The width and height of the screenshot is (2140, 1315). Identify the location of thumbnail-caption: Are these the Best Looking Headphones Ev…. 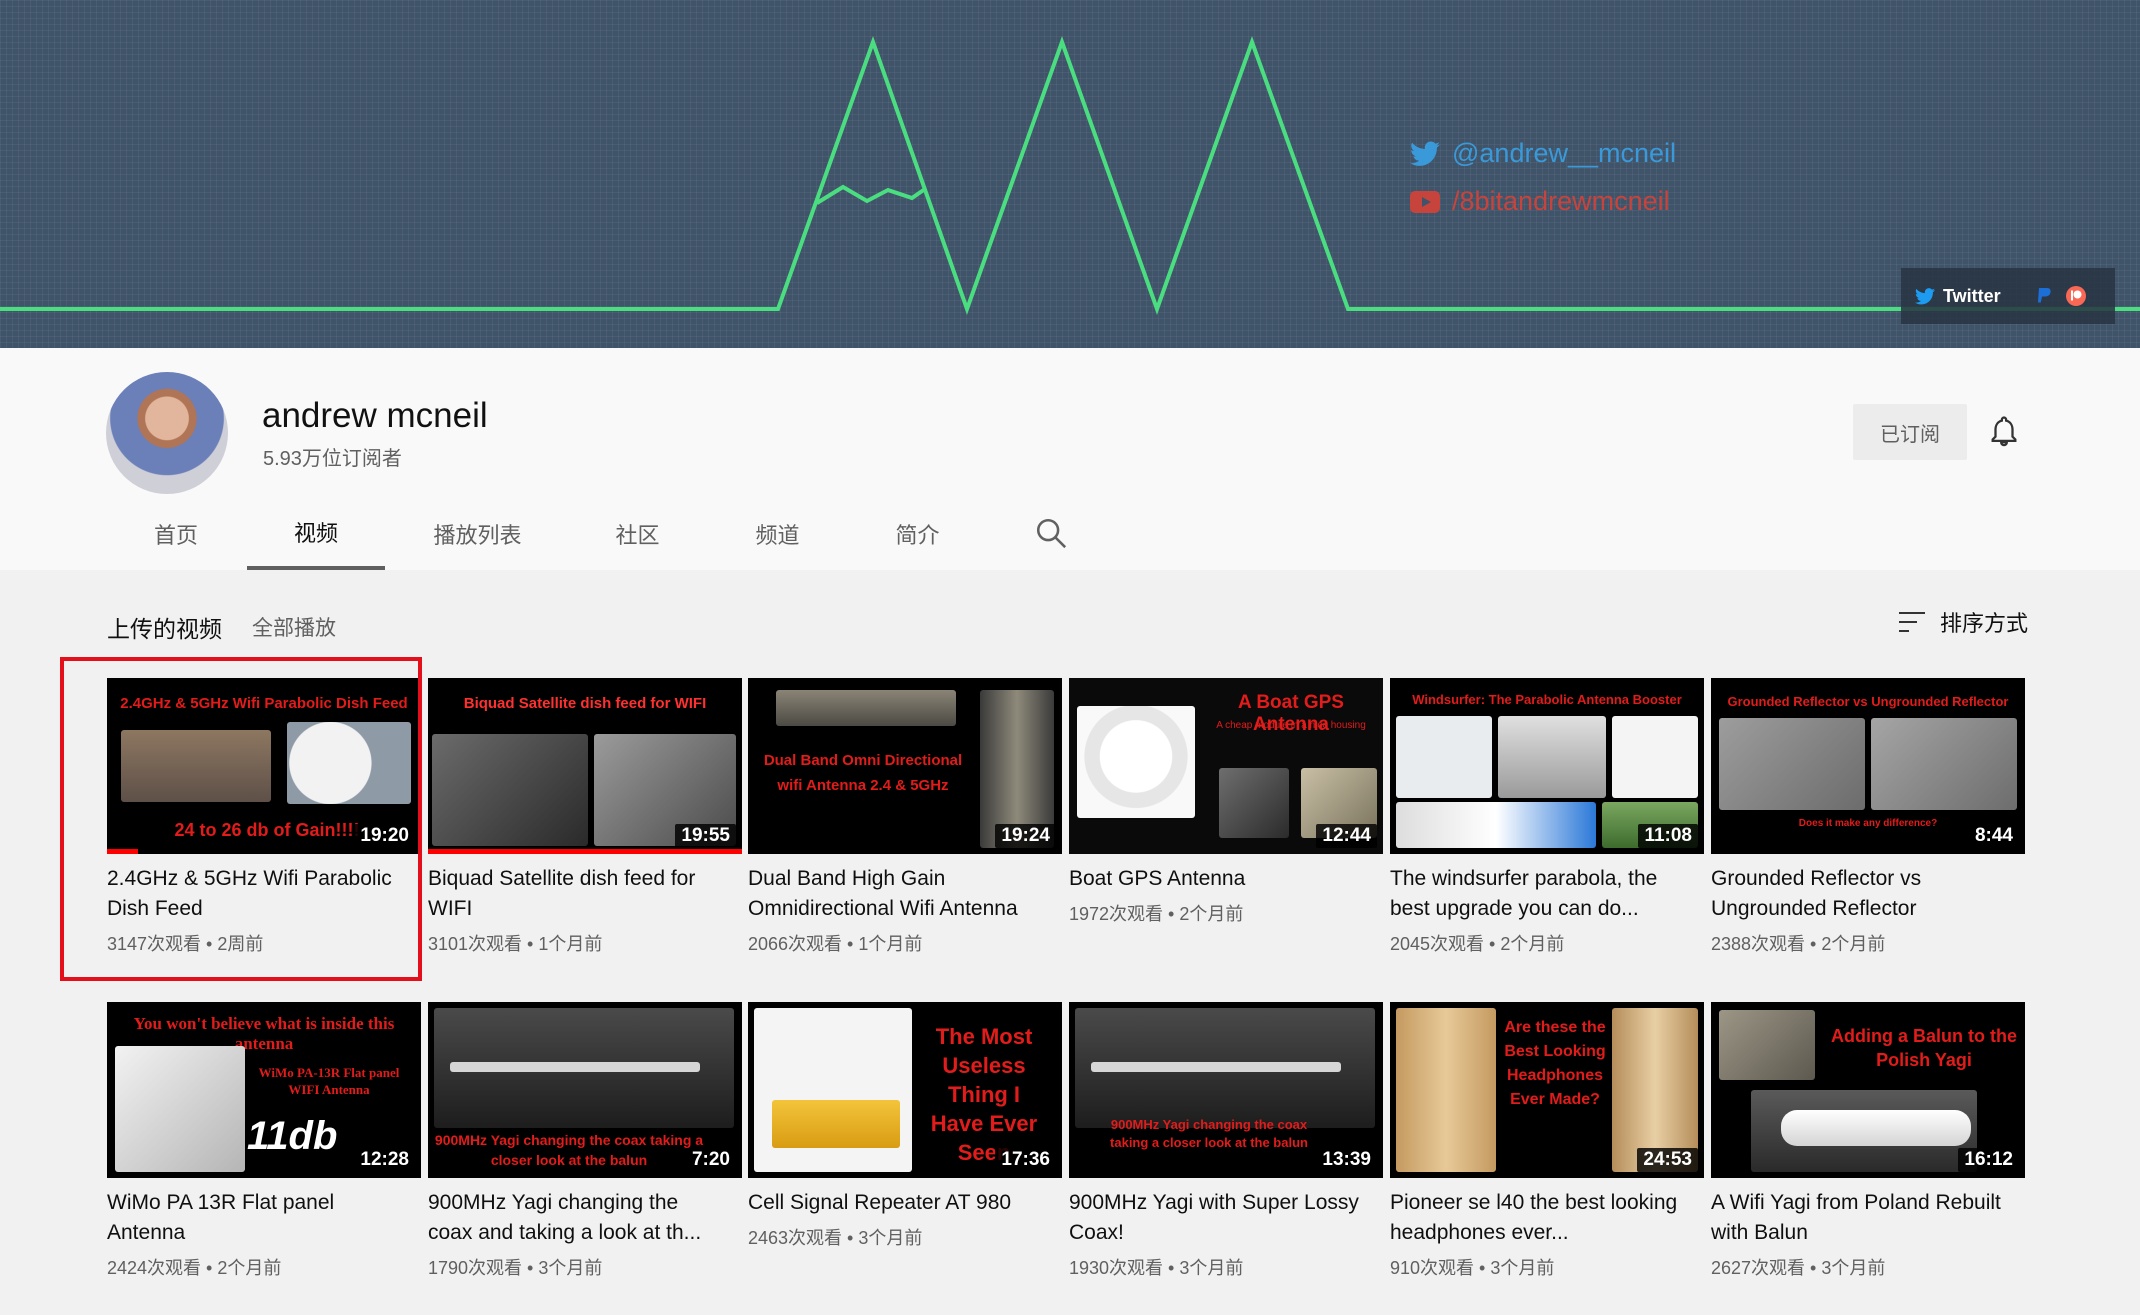
(1555, 1063).